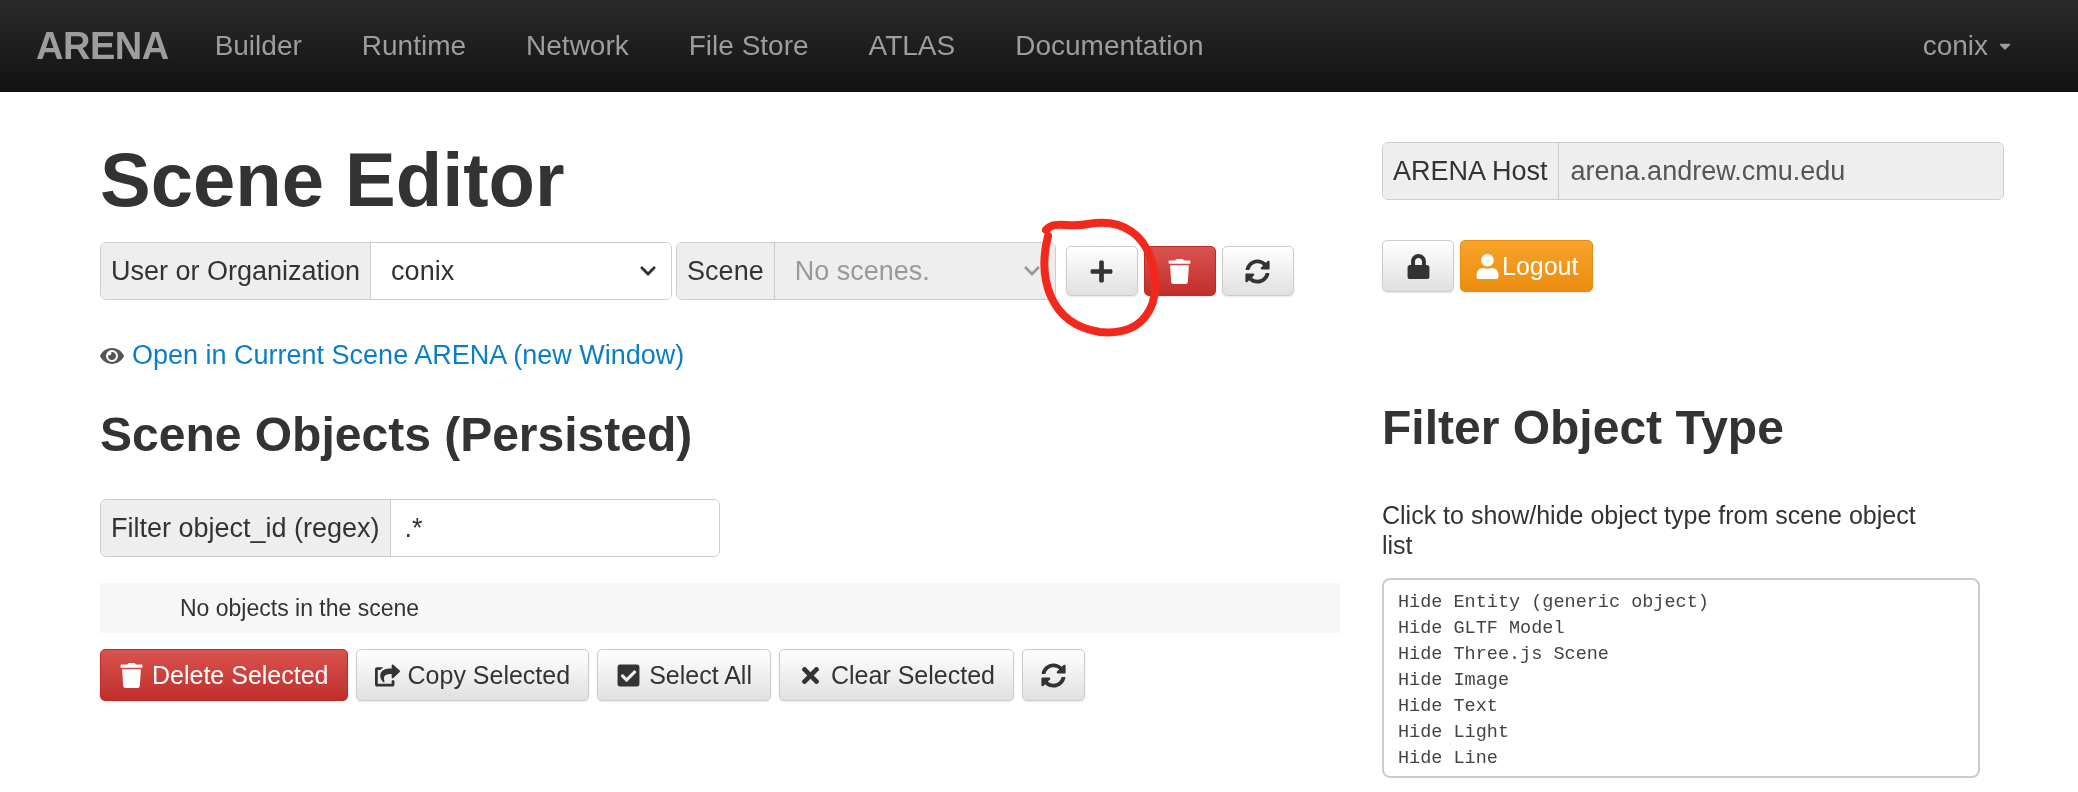  Describe the element at coordinates (387, 675) in the screenshot. I see `share-icon` at that location.